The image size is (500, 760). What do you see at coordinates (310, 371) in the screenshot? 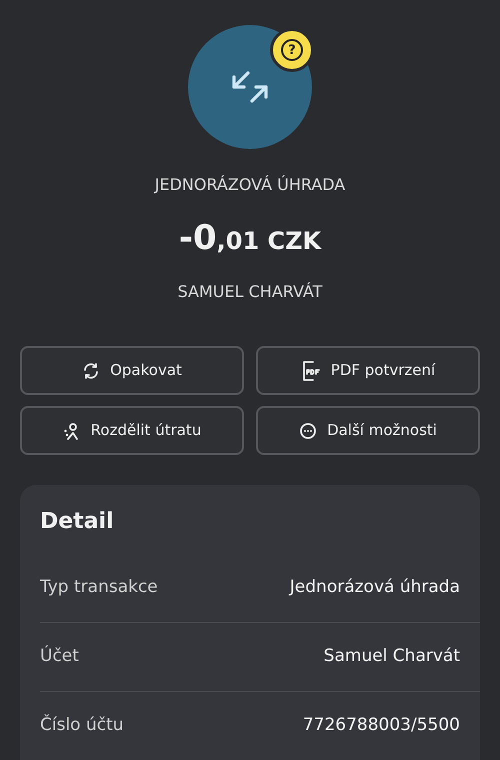
I see `pdf-document-icon` at bounding box center [310, 371].